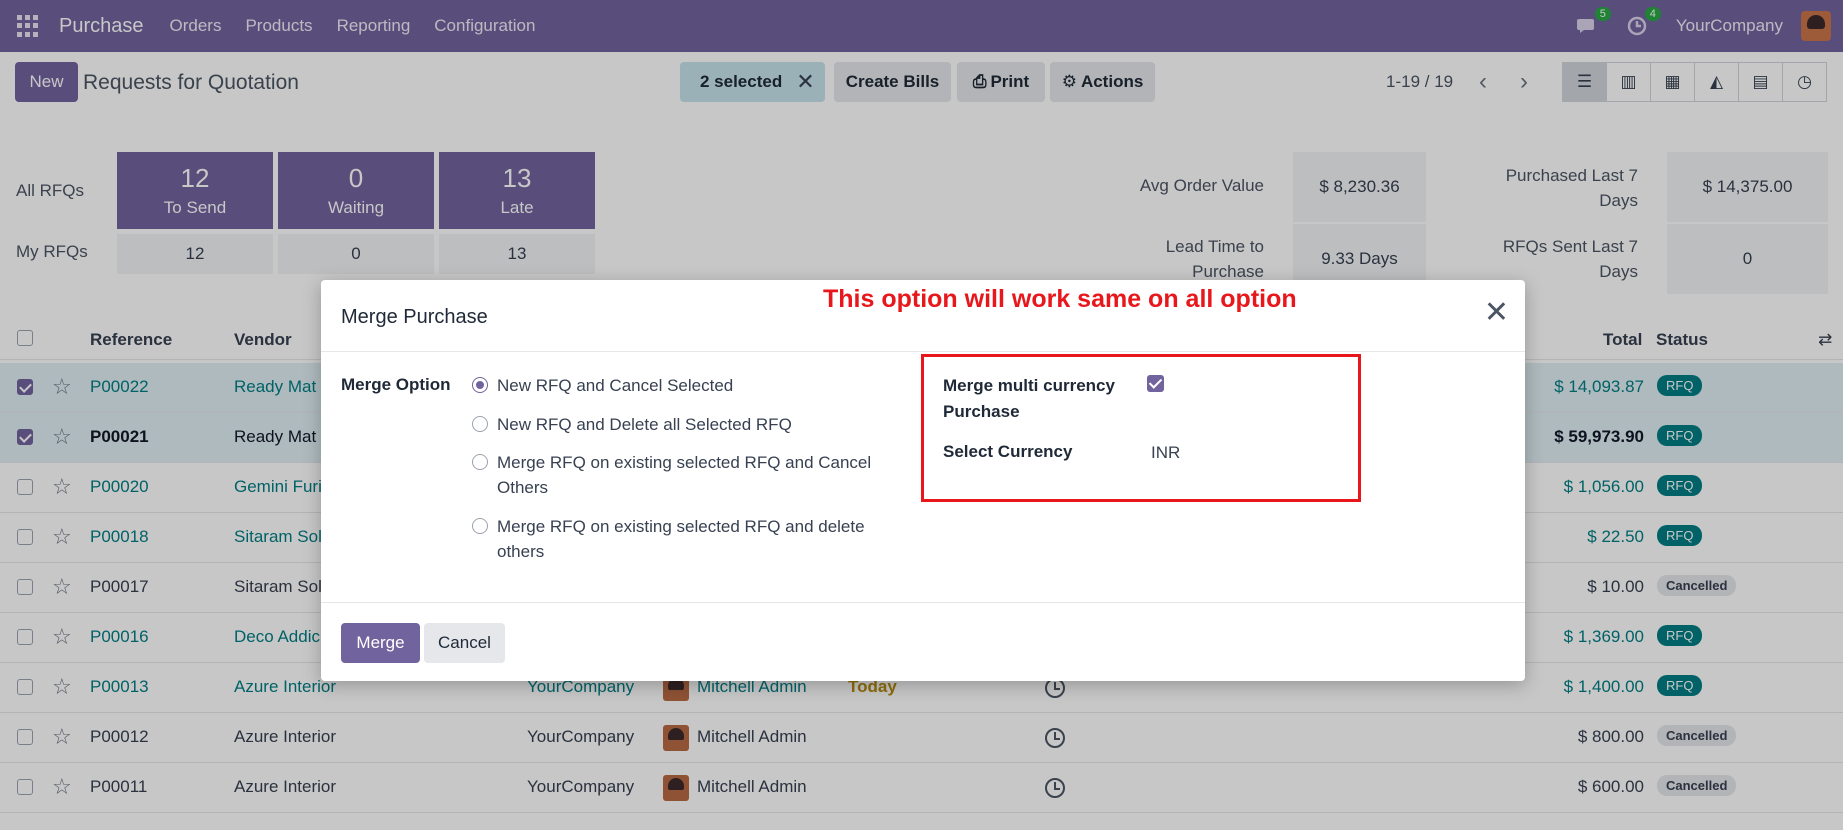 Image resolution: width=1843 pixels, height=830 pixels. I want to click on merge-option-new-delete: New RFQ and Delete all Selected RFQ, so click(682, 424).